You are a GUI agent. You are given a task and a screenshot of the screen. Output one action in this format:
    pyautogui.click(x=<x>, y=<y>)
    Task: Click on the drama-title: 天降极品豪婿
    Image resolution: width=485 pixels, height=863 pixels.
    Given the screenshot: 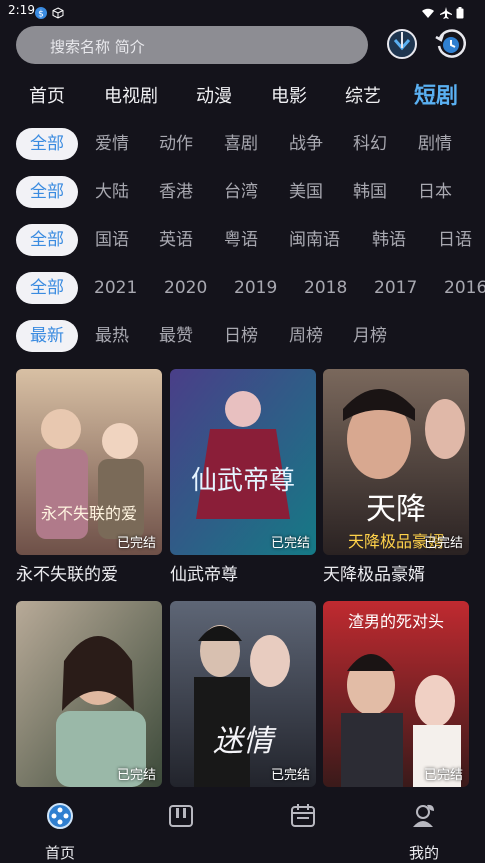 What is the action you would take?
    pyautogui.click(x=374, y=575)
    